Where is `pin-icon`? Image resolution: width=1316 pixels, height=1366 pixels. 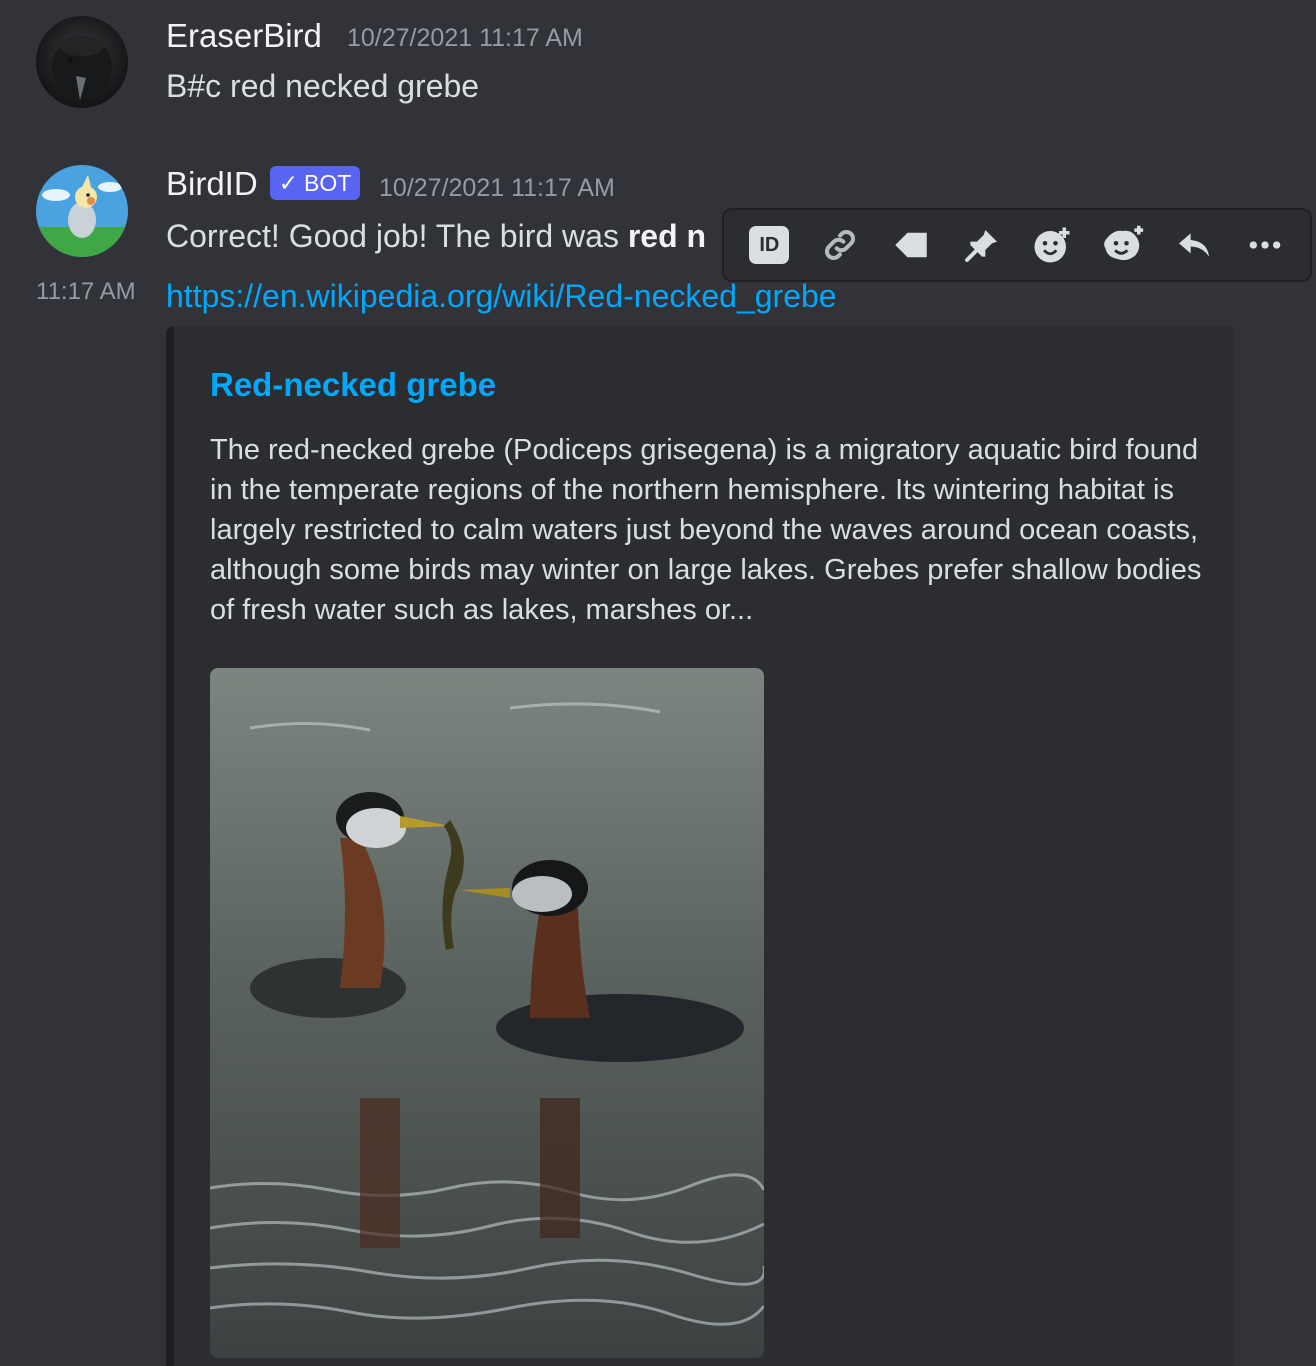
pin-icon is located at coordinates (982, 245).